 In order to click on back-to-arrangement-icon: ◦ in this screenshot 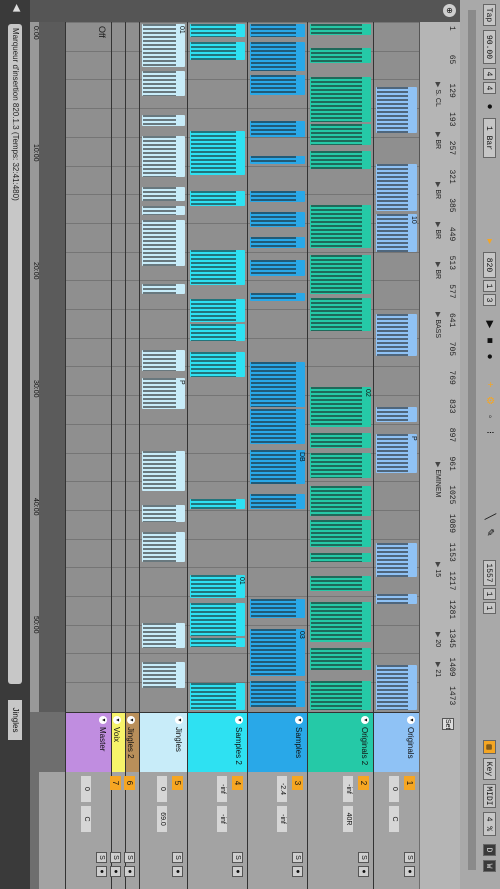, I will do `click(489, 416)`.